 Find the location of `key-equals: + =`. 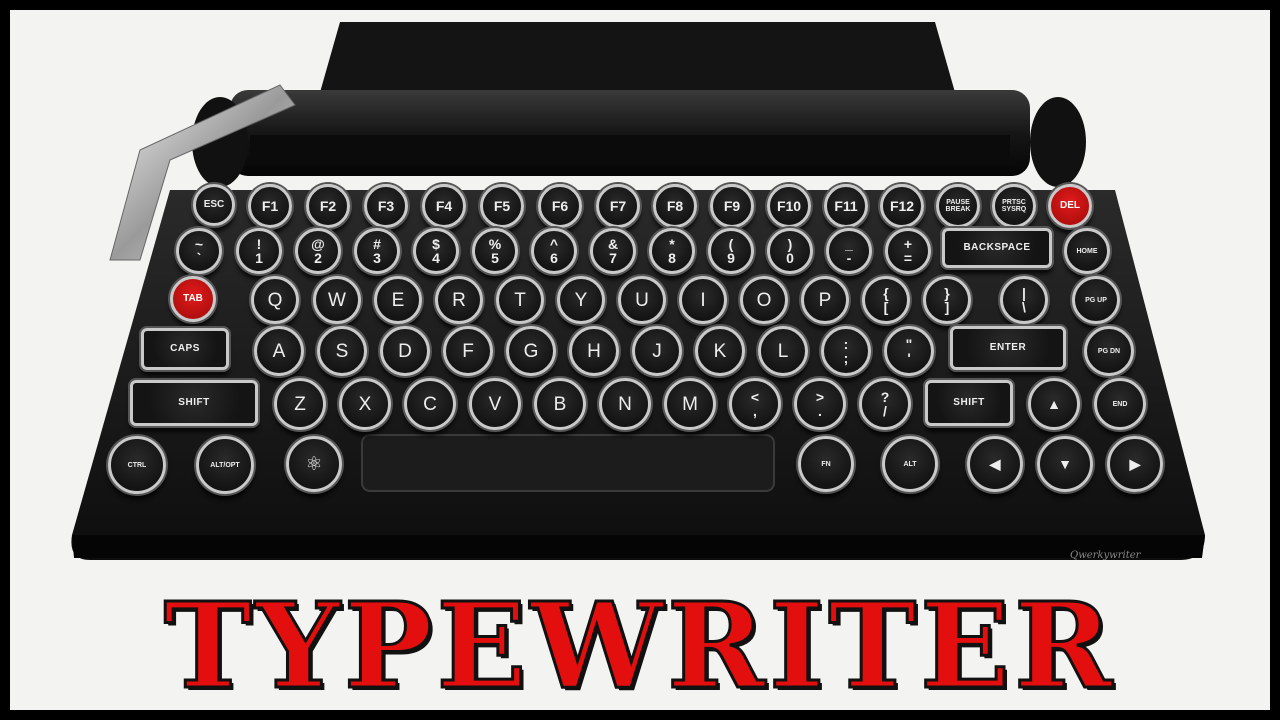

key-equals: + = is located at coordinates (908, 251).